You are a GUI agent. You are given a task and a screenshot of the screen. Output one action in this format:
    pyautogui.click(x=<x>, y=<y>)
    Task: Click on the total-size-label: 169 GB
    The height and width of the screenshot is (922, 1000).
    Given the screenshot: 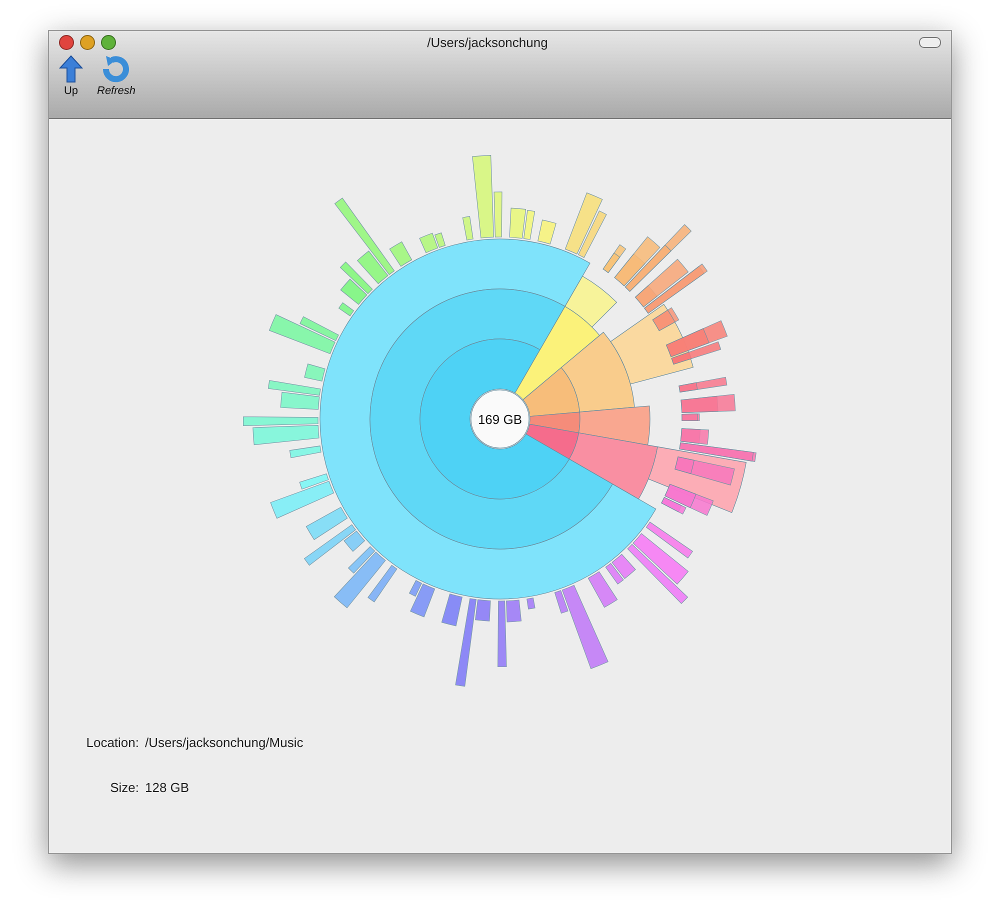 What is the action you would take?
    pyautogui.click(x=500, y=419)
    